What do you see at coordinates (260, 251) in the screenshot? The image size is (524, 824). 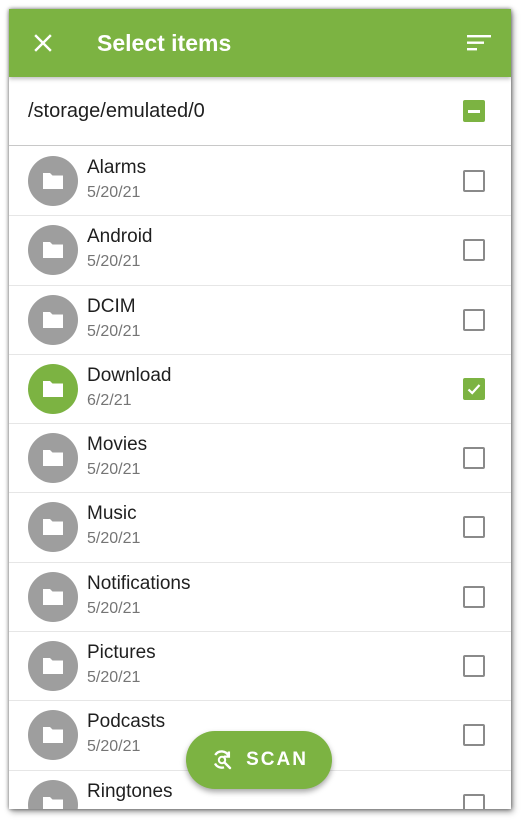 I see `list-item: Android 5/20/21` at bounding box center [260, 251].